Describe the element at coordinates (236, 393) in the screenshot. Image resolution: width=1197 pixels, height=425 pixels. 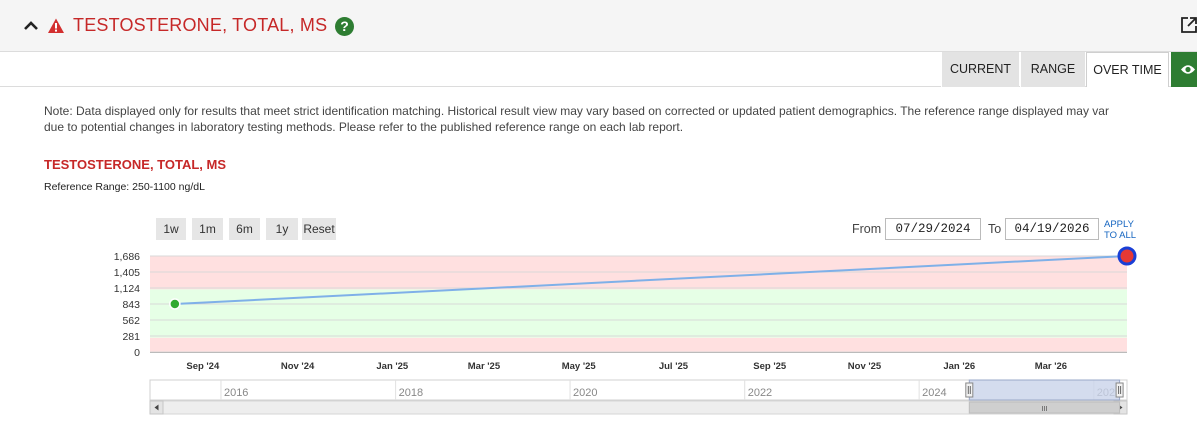
I see `navigator-year-label: 2016` at that location.